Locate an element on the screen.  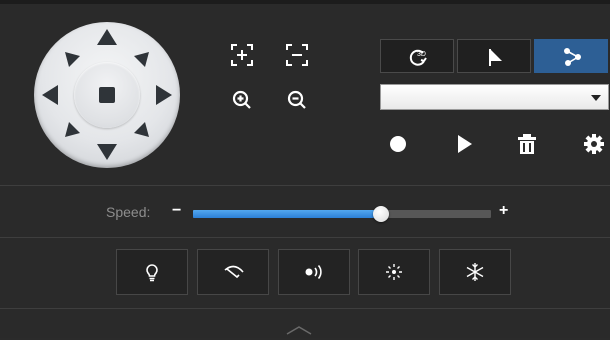
speed-increase-button: + is located at coordinates (503, 211).